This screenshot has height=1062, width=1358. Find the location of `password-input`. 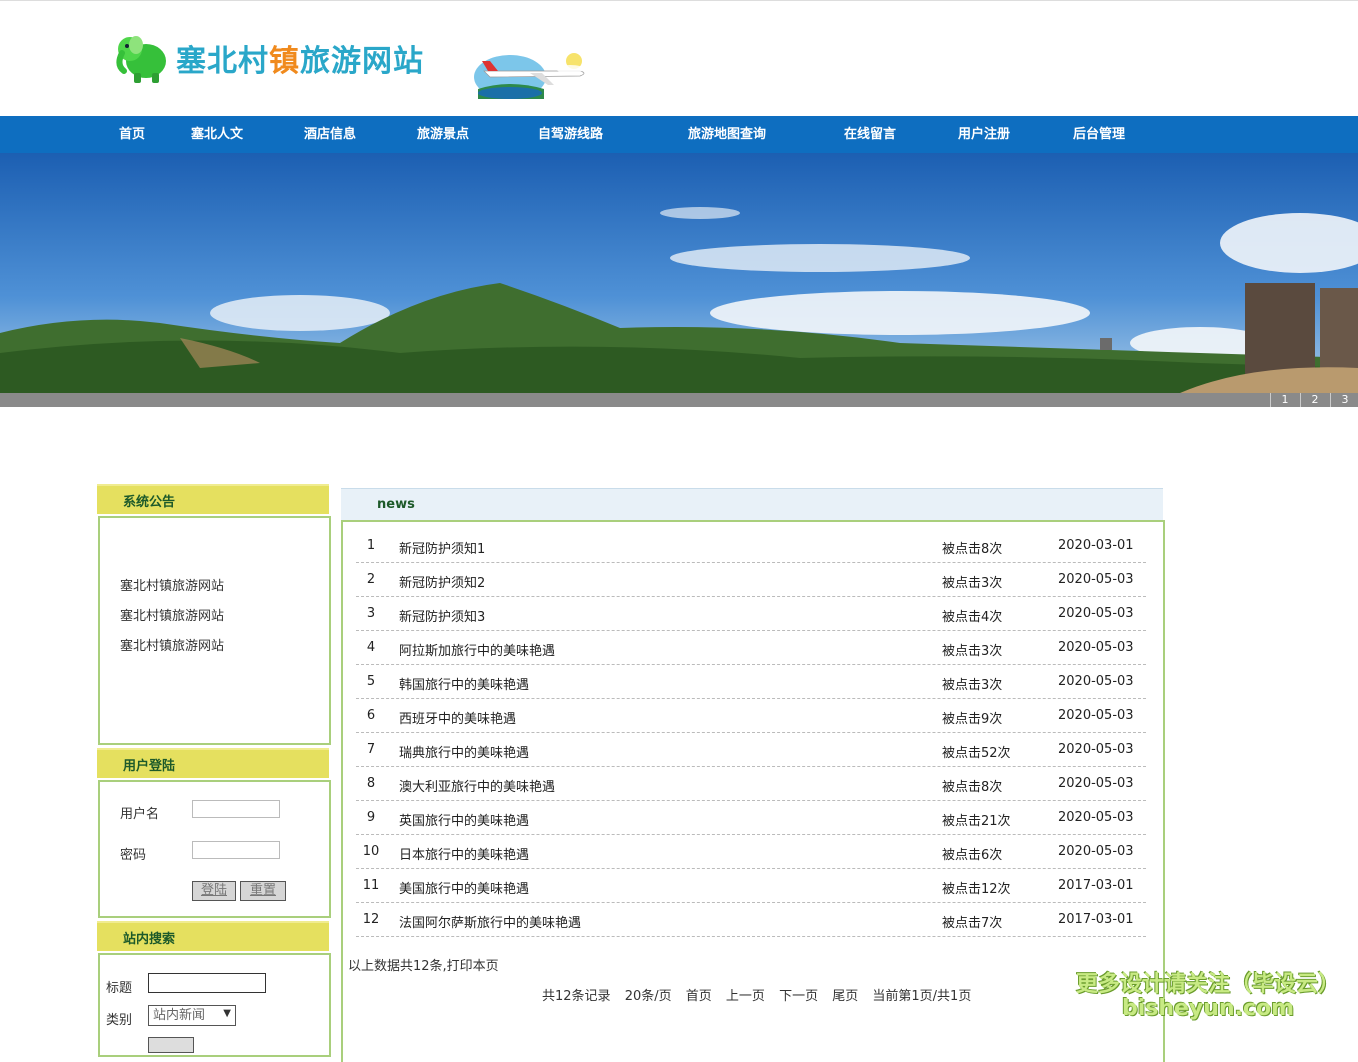

password-input is located at coordinates (236, 850).